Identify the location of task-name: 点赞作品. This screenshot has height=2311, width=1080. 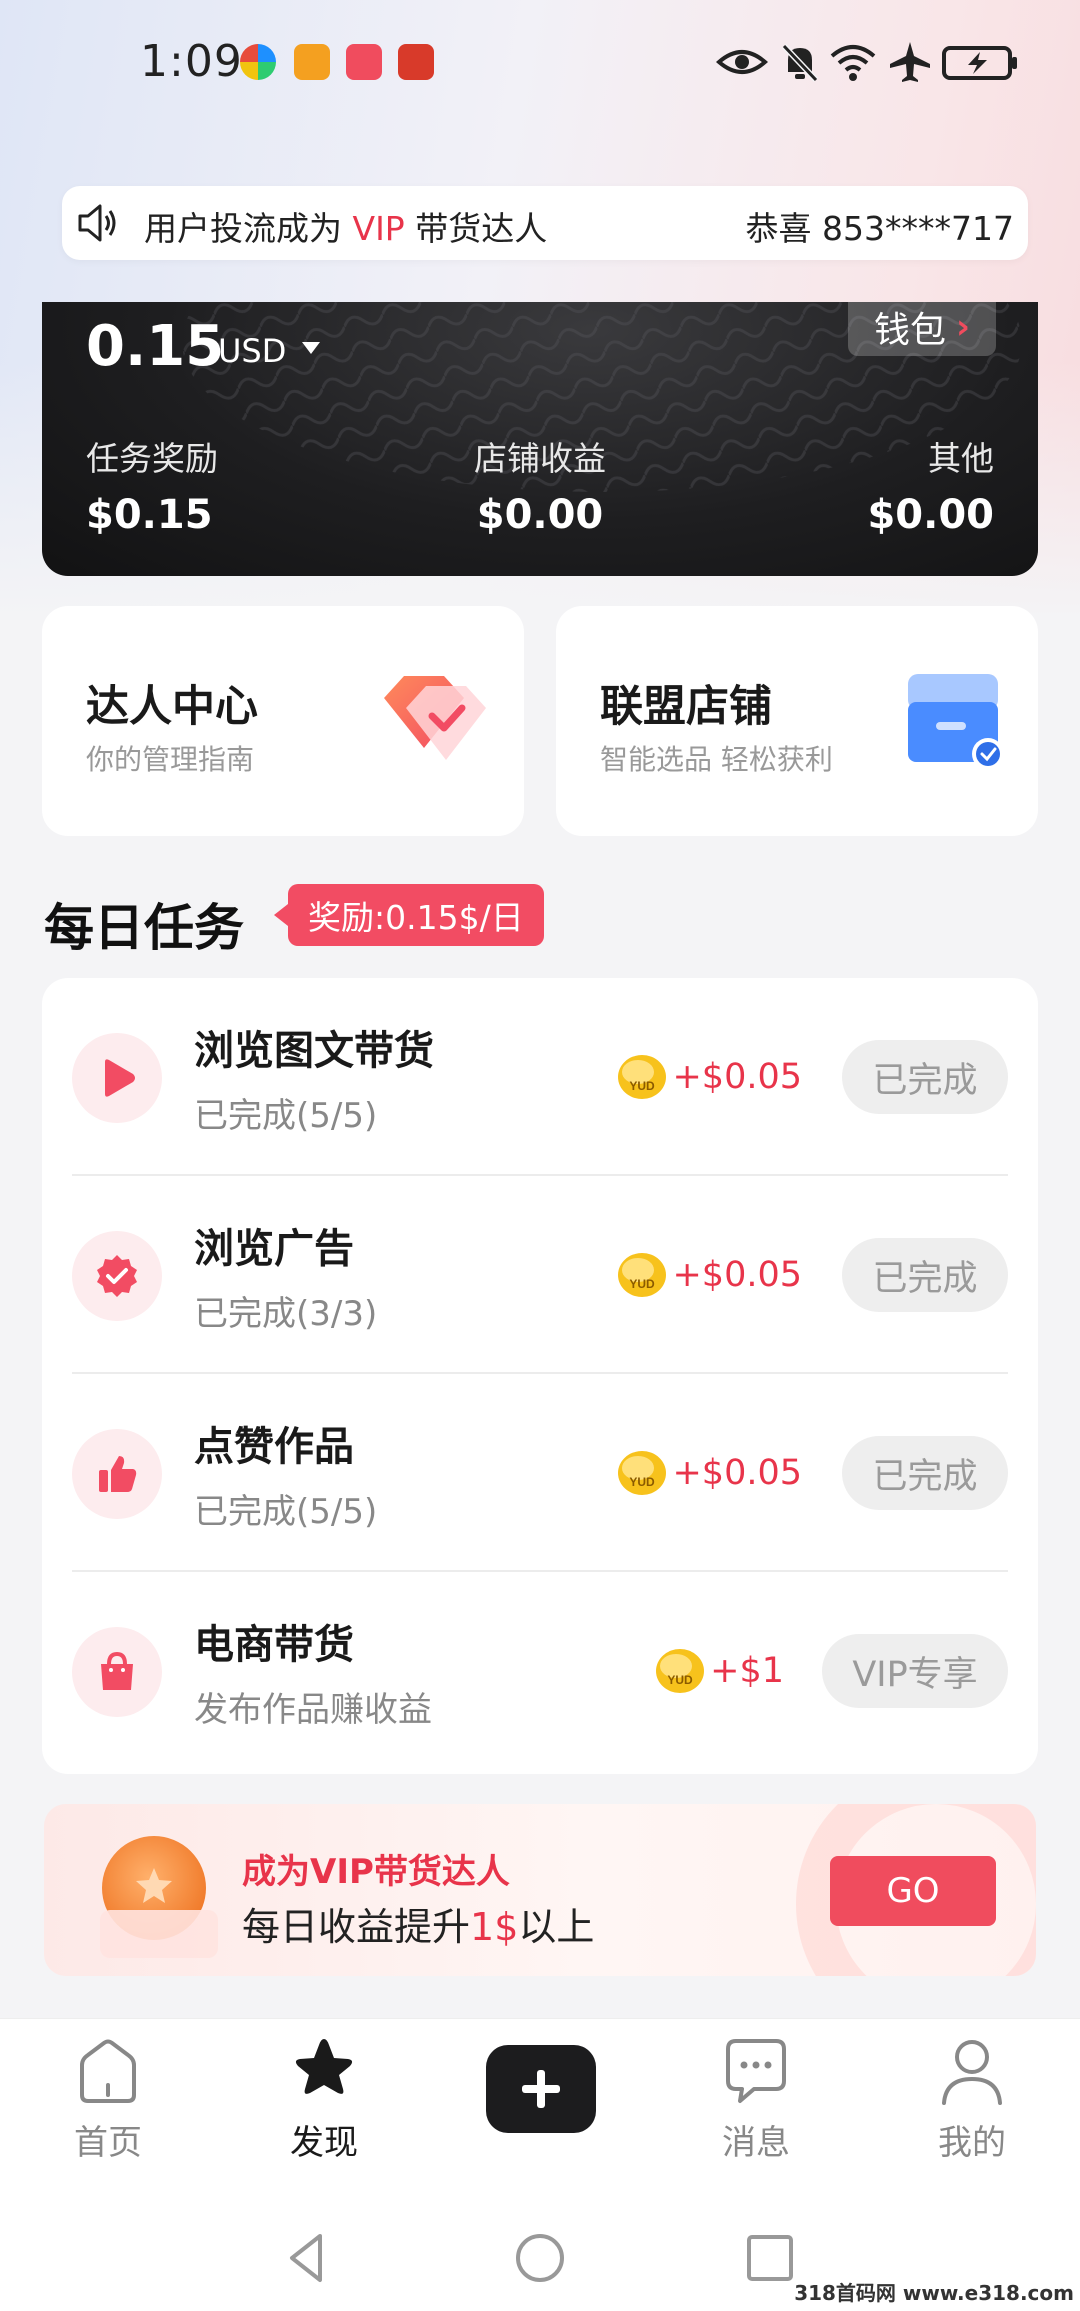
(274, 1447).